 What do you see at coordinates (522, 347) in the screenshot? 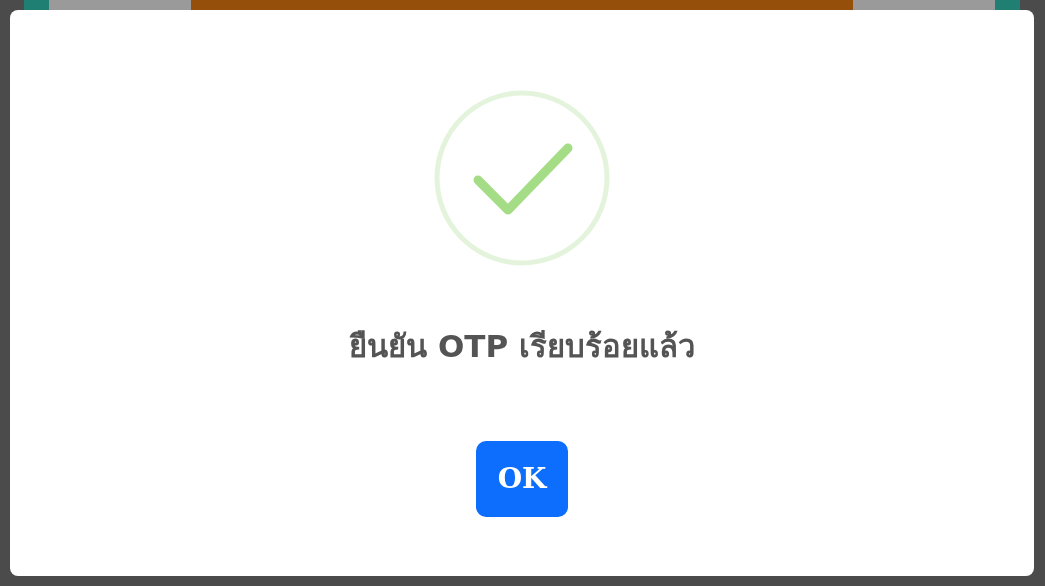
I see `dialog-title: ยืนยัน OTP เรียบร้อยแล้ว` at bounding box center [522, 347].